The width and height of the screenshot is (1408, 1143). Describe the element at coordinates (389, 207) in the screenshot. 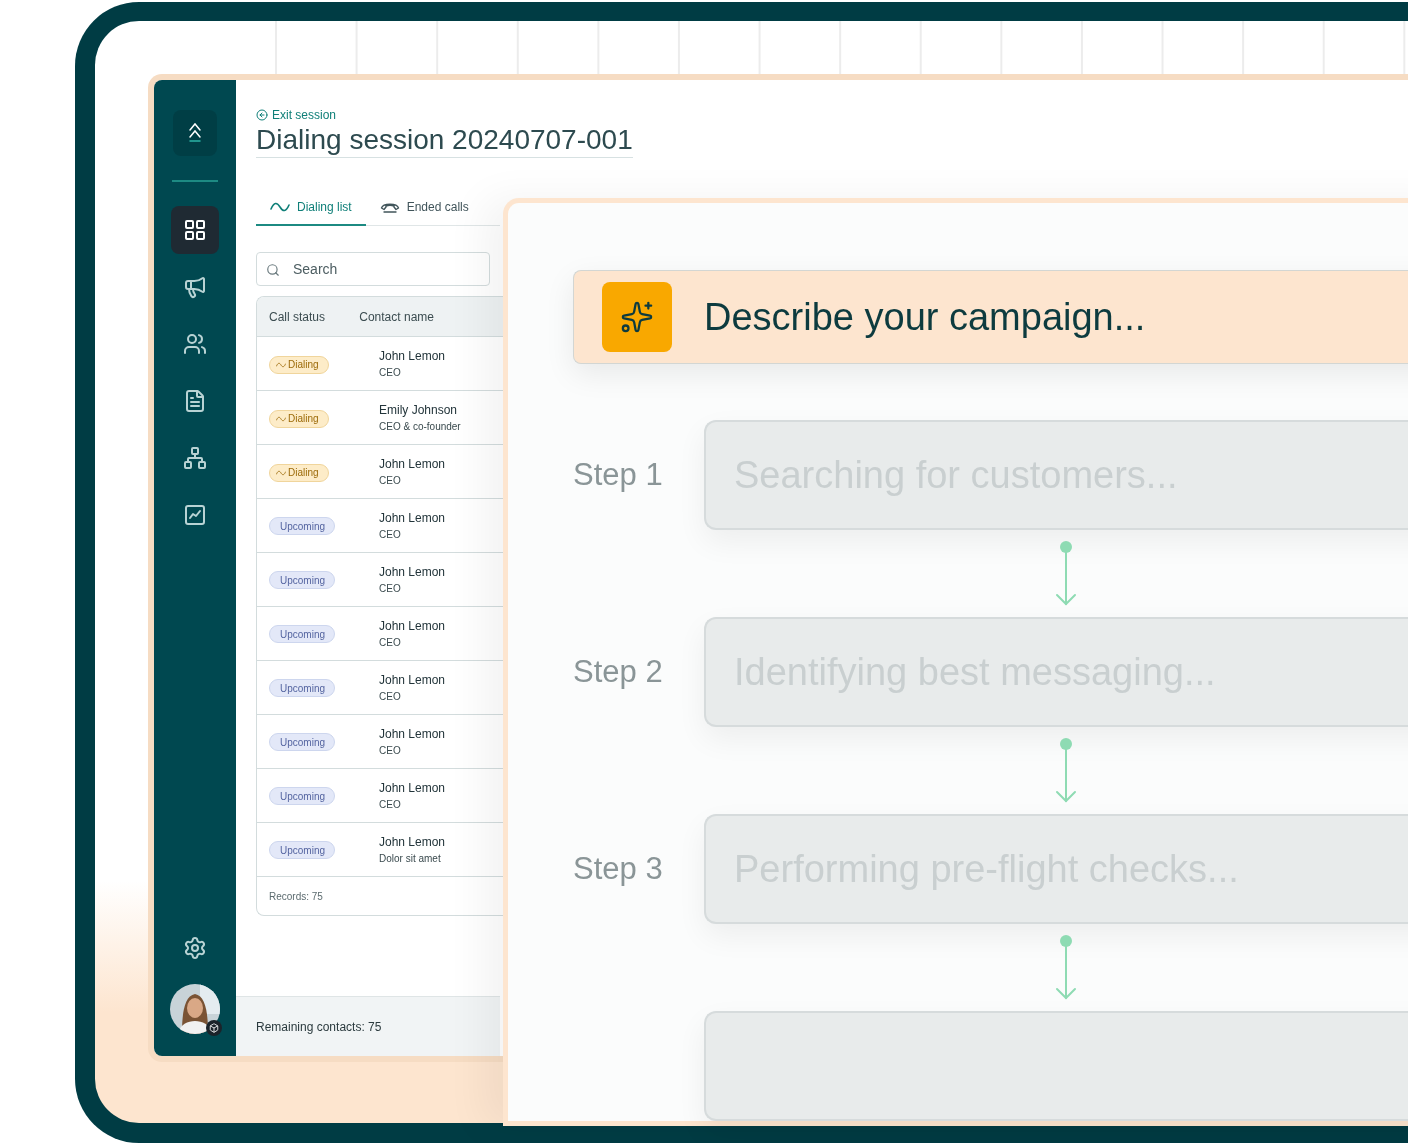

I see `phone-icon` at that location.